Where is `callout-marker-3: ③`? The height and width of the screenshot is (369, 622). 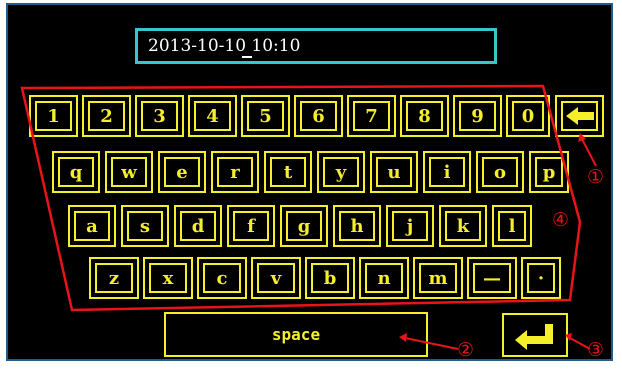 callout-marker-3: ③ is located at coordinates (596, 350).